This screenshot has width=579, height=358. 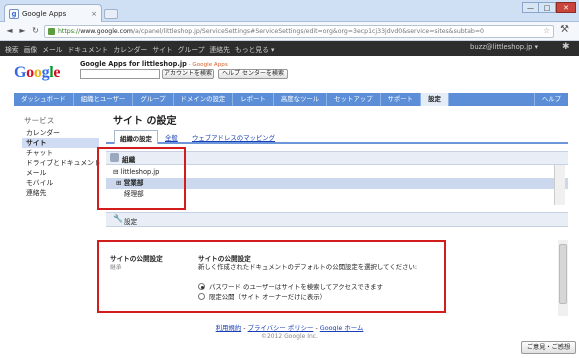 What do you see at coordinates (566, 47) in the screenshot?
I see `gear-icon: ✱` at bounding box center [566, 47].